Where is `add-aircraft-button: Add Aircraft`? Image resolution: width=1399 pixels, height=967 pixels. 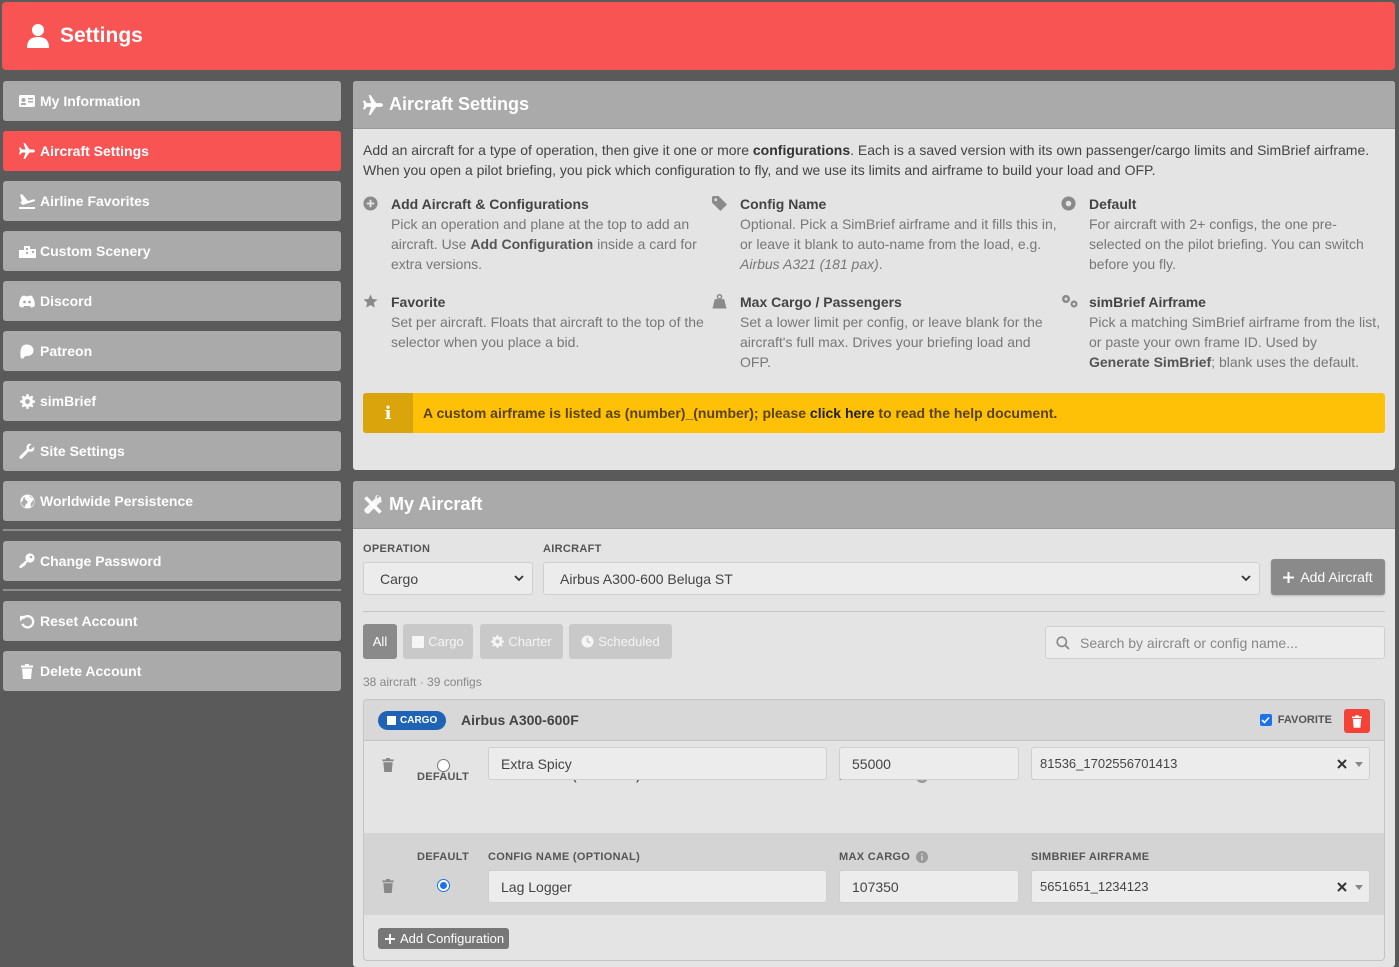 add-aircraft-button: Add Aircraft is located at coordinates (1328, 577).